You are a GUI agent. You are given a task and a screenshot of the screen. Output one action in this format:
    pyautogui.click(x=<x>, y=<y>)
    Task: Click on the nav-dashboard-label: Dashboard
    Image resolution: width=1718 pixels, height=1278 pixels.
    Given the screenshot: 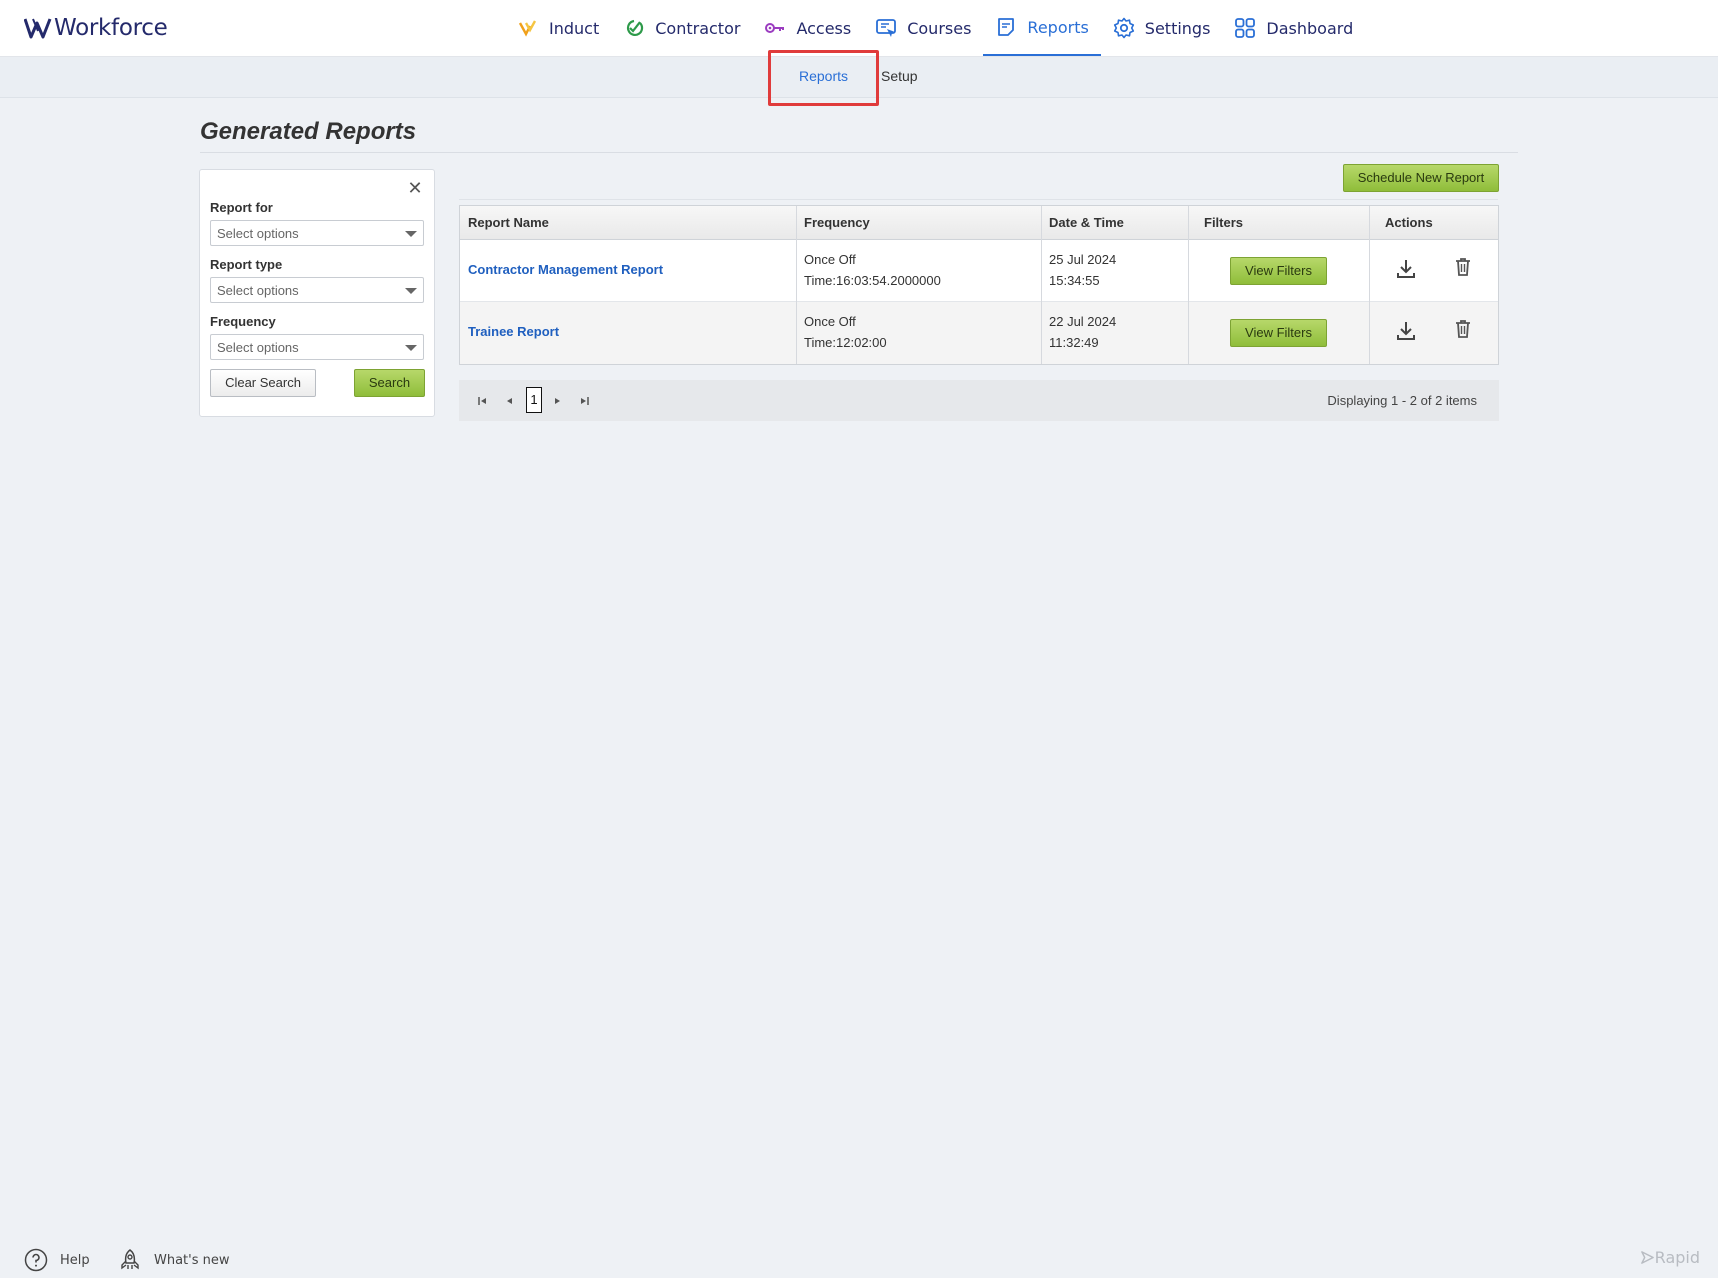 What is the action you would take?
    pyautogui.click(x=1310, y=28)
    